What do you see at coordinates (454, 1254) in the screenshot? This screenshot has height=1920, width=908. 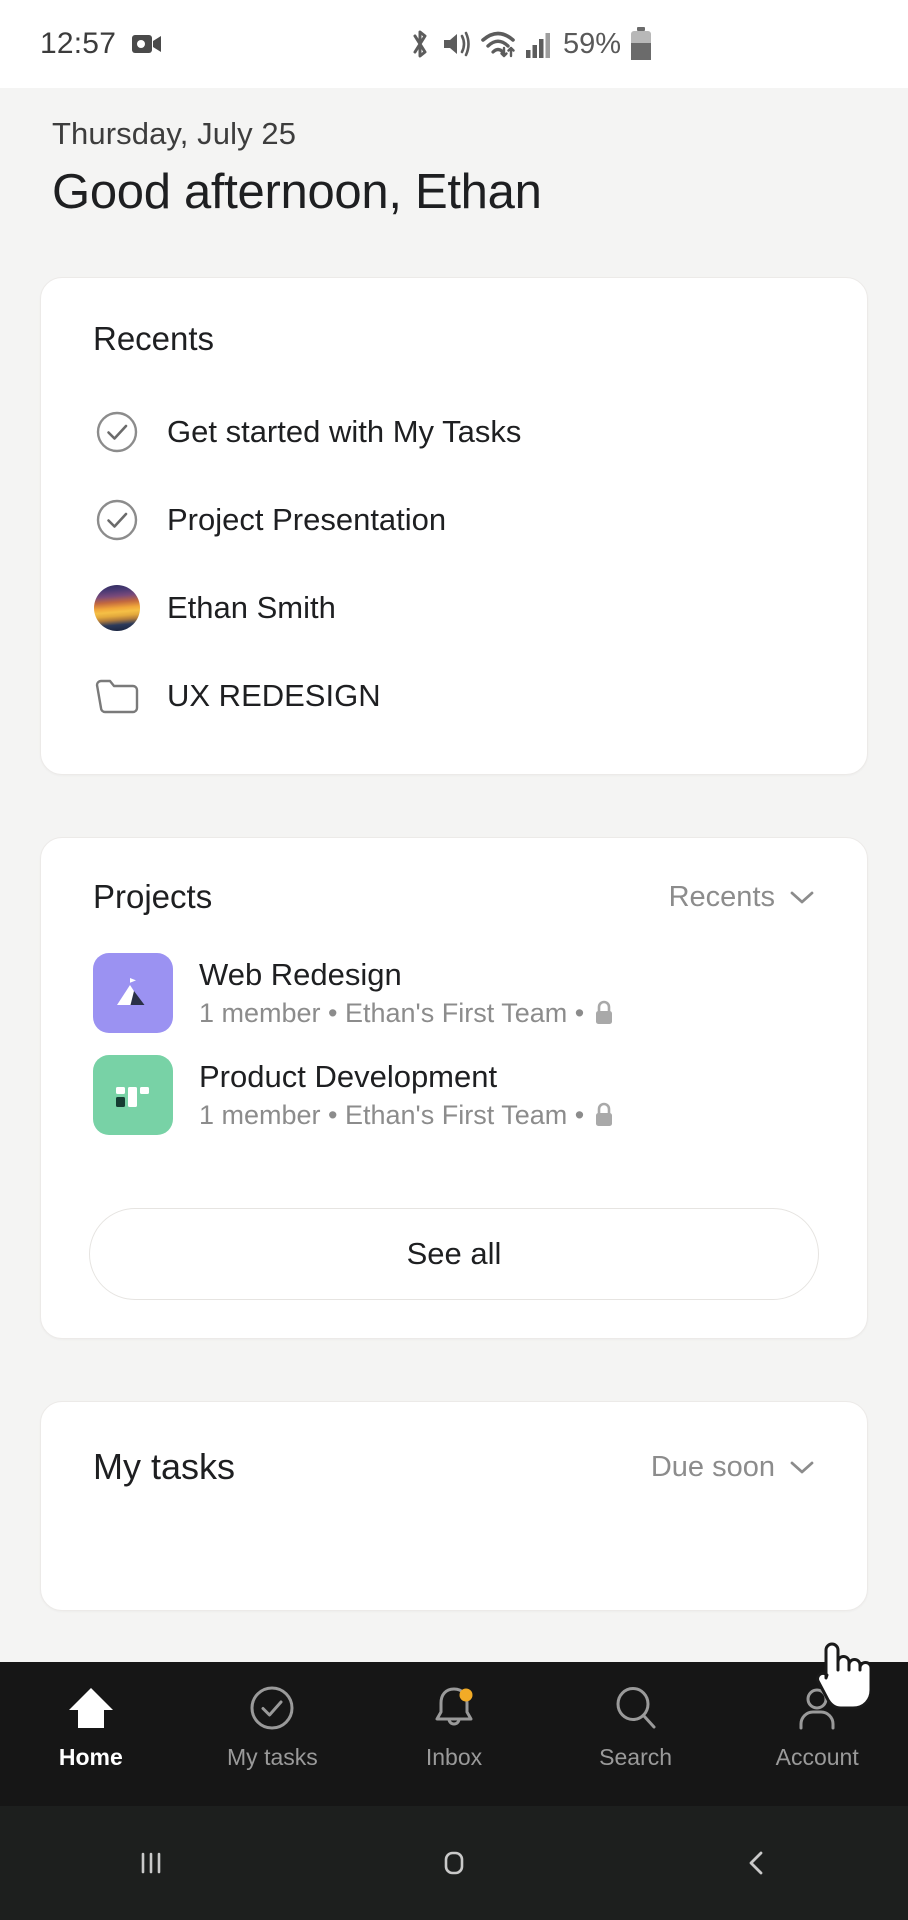 I see `see-all-button: See all` at bounding box center [454, 1254].